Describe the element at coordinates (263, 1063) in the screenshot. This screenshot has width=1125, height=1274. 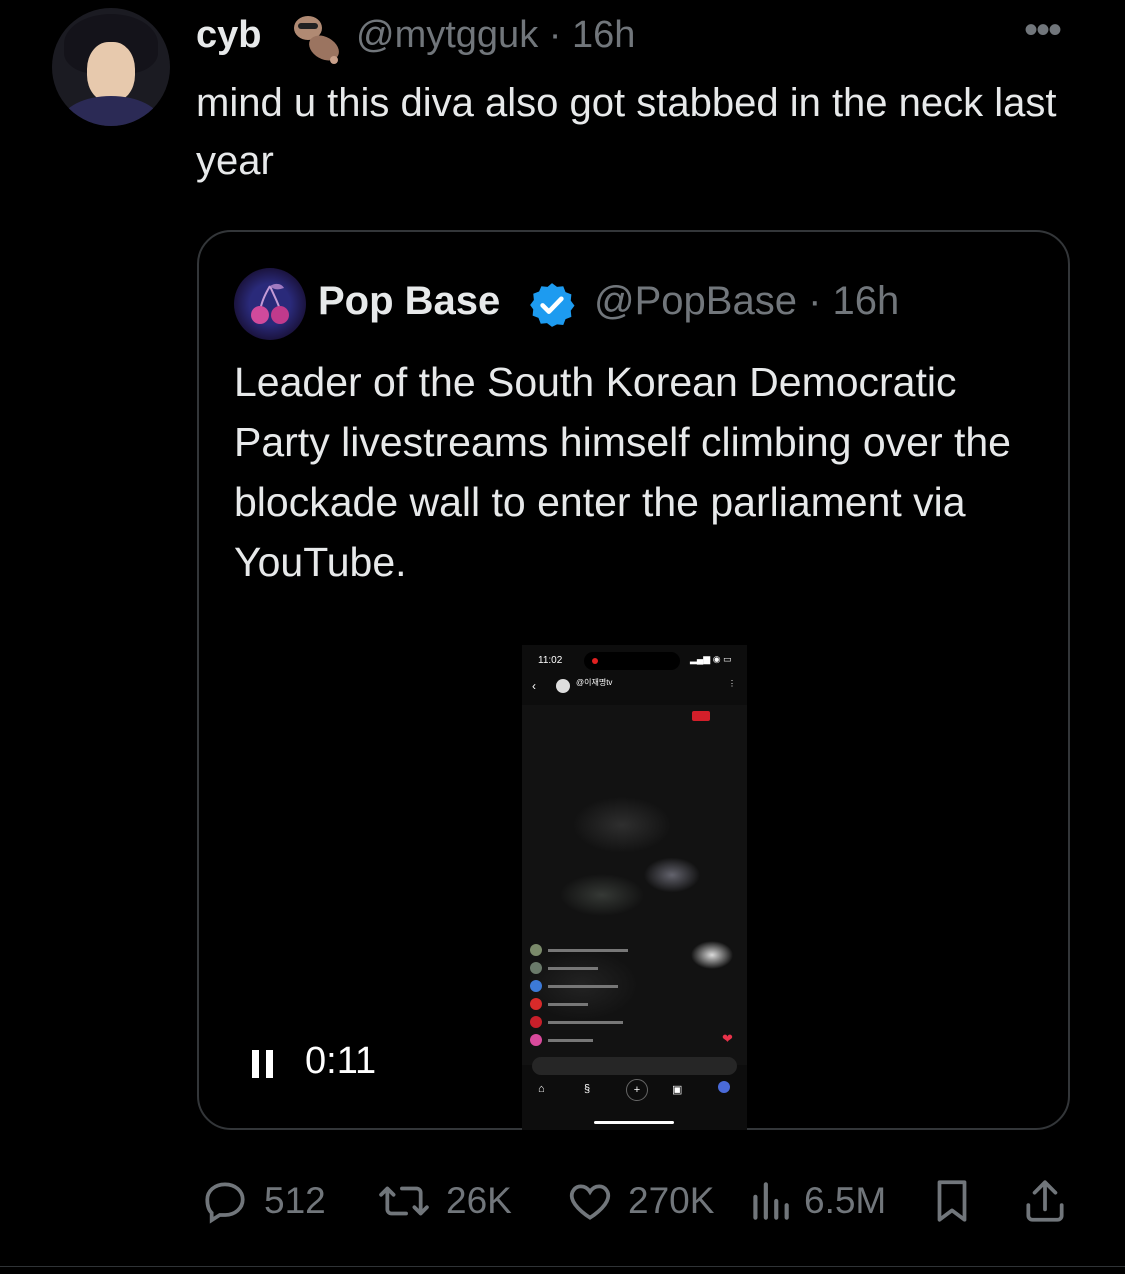
I see `pause-icon` at that location.